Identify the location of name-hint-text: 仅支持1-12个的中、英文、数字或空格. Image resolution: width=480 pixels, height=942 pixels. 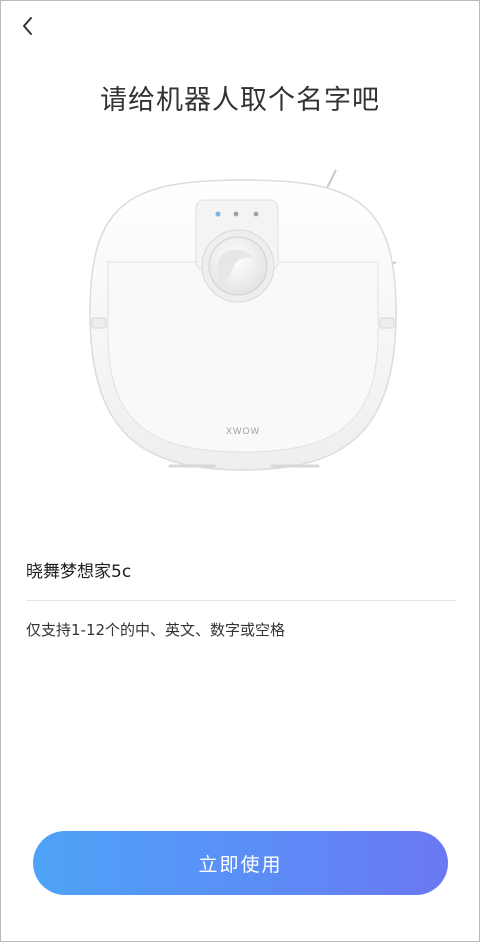
(156, 630).